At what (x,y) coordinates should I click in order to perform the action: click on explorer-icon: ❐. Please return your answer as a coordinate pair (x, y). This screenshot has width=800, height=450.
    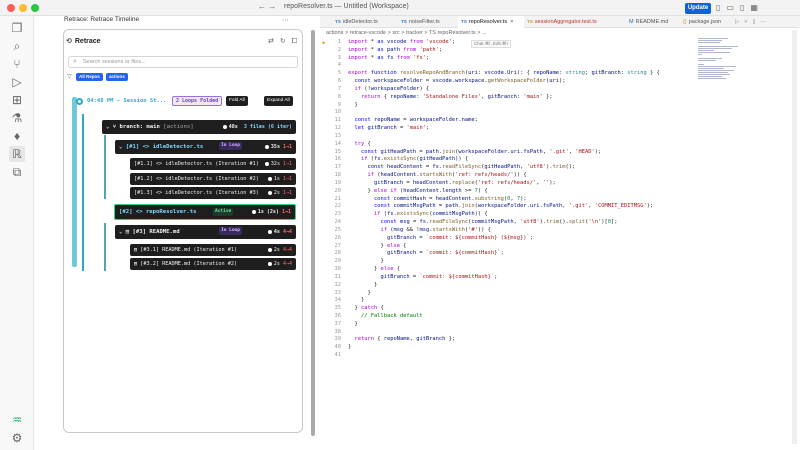
    Looking at the image, I should click on (17, 28).